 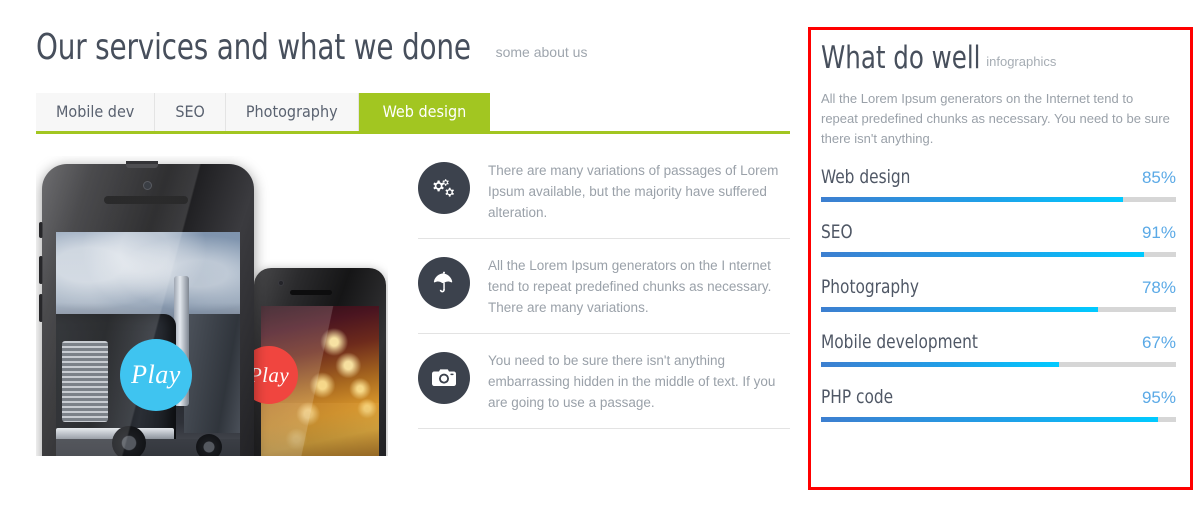 I want to click on skill-label: Mobile development, so click(x=899, y=342).